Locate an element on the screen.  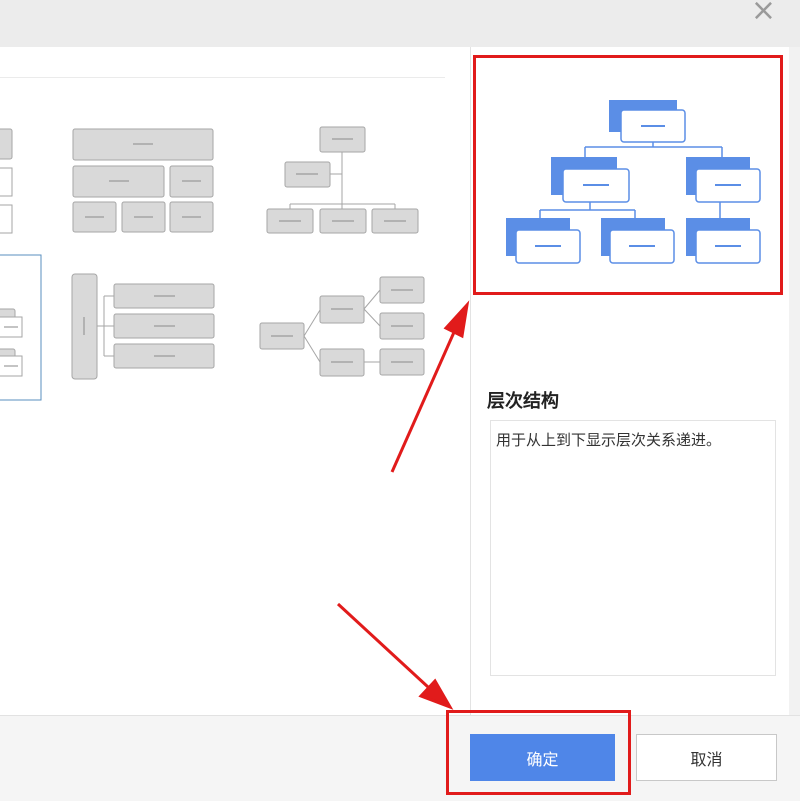
ok-button: 确定 is located at coordinates (542, 757).